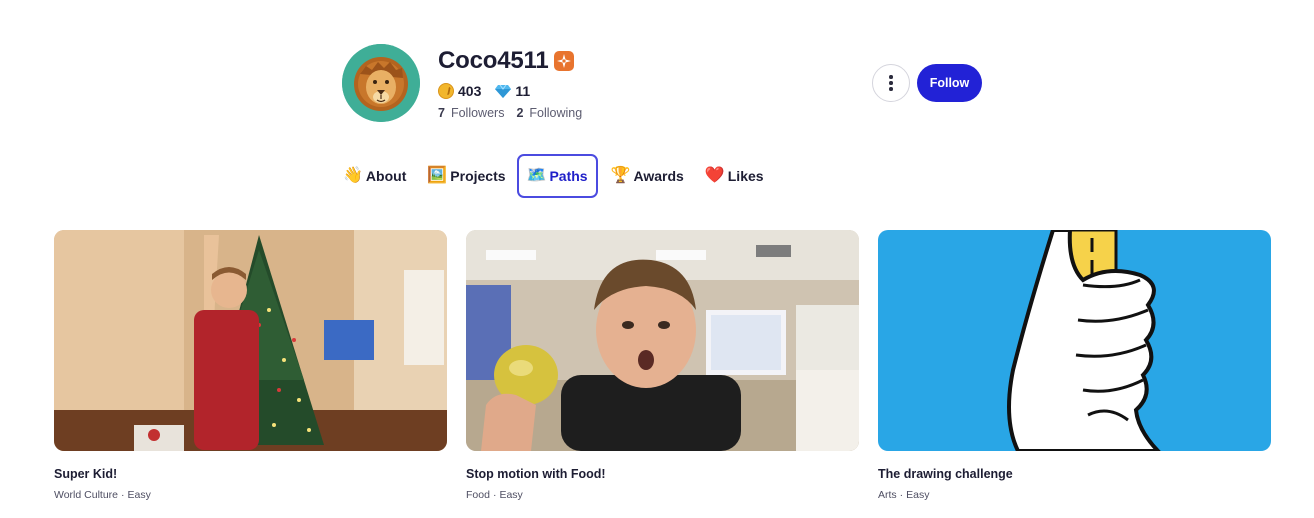 The image size is (1314, 518). Describe the element at coordinates (564, 61) in the screenshot. I see `sparkle-badge-icon` at that location.